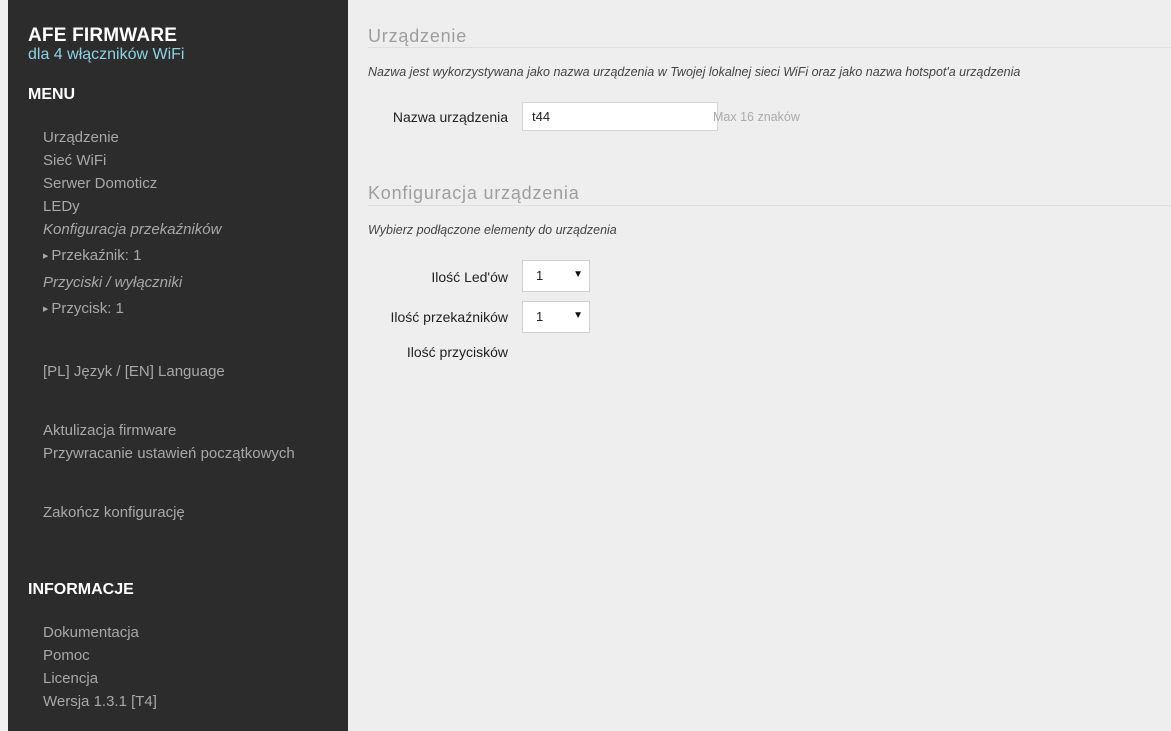 The width and height of the screenshot is (1171, 731). I want to click on menu-heading: MENU, so click(52, 94).